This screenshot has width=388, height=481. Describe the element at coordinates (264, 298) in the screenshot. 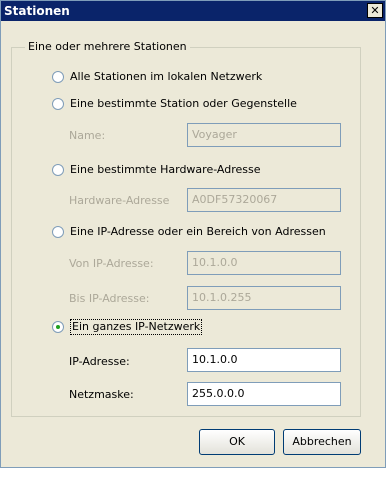

I see `to-ip-field: 10.1.0.255` at that location.